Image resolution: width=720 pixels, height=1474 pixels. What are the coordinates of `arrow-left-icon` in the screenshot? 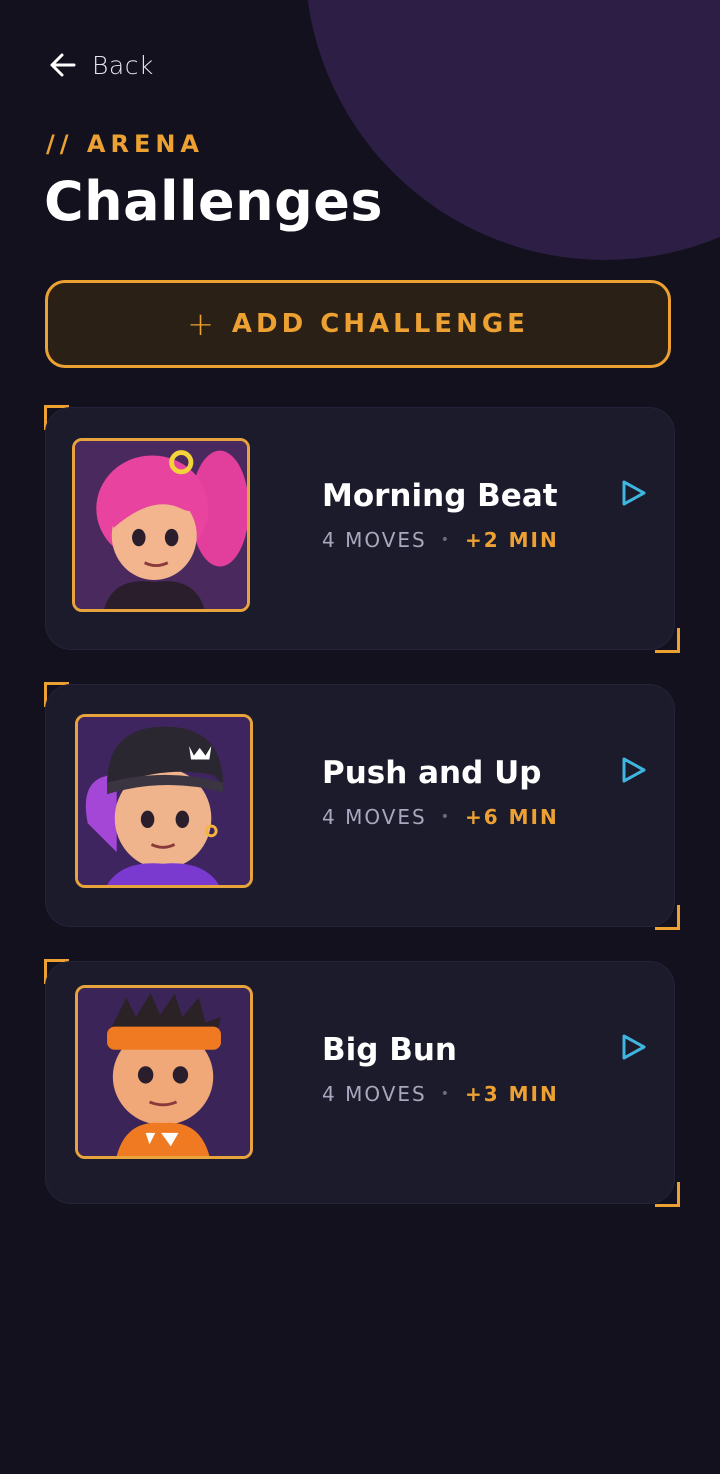 It's located at (63, 65).